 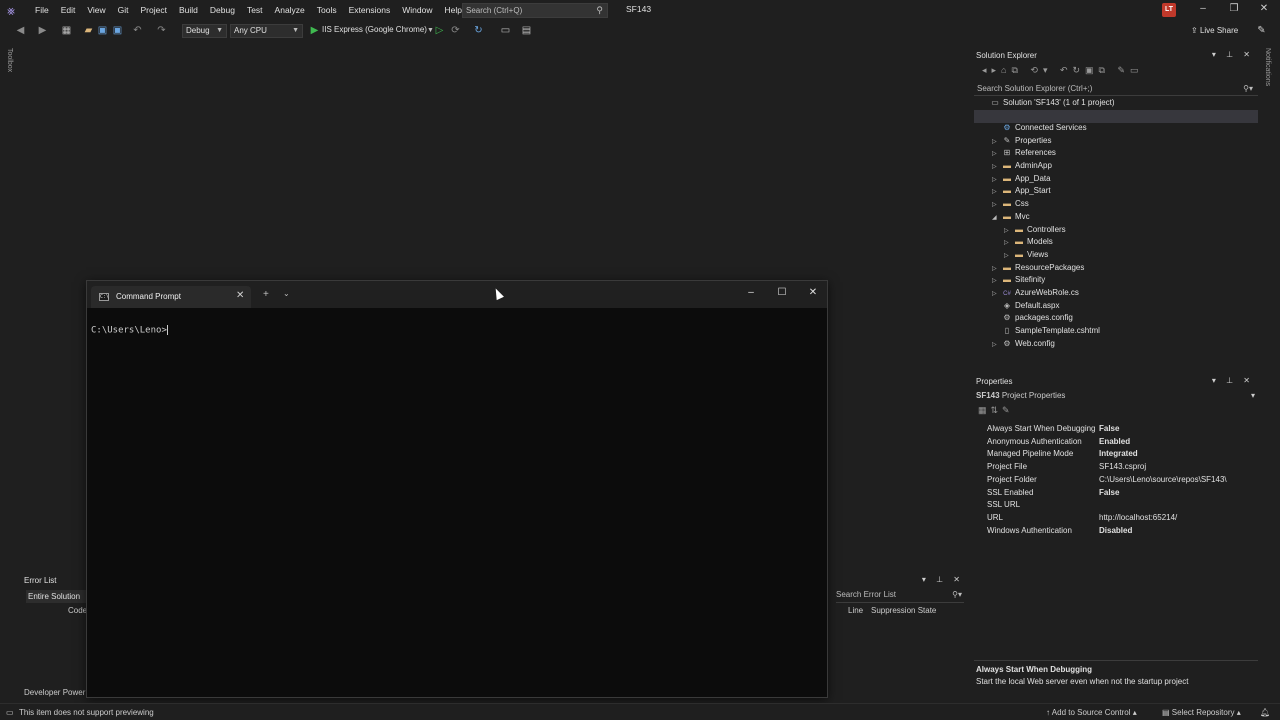 I want to click on menu-build: Build, so click(x=188, y=10).